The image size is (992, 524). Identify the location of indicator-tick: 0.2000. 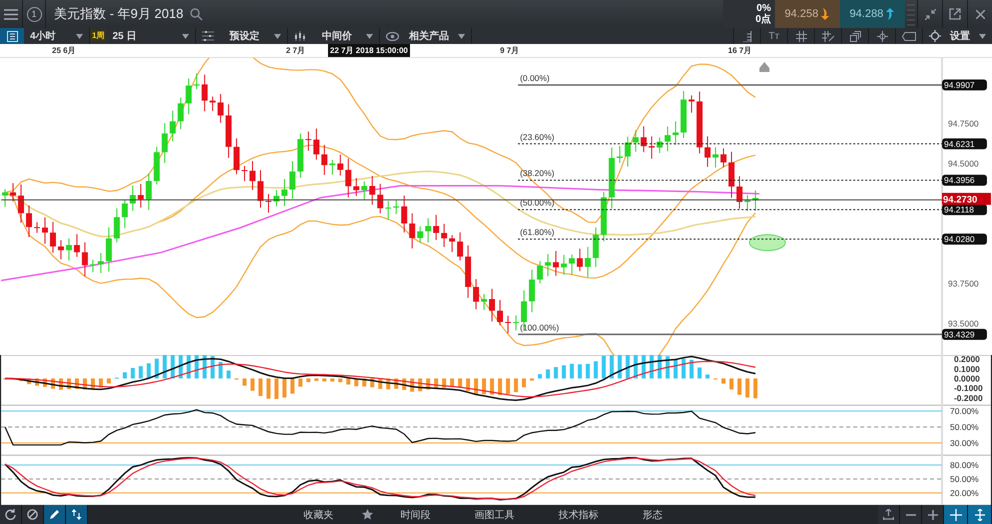
(967, 359).